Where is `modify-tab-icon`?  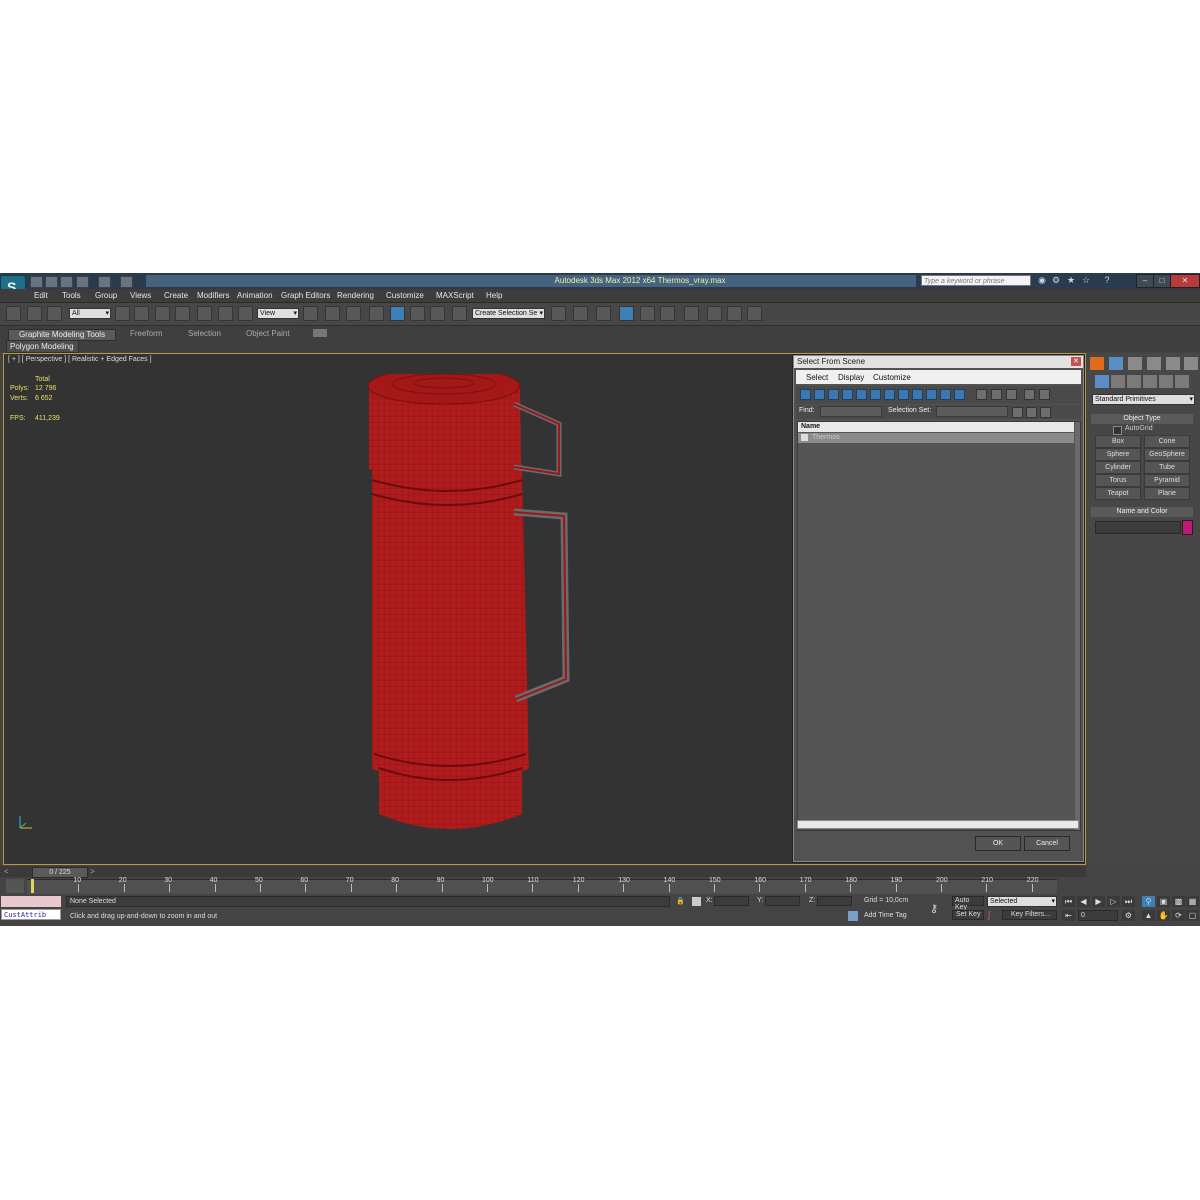 modify-tab-icon is located at coordinates (1116, 363).